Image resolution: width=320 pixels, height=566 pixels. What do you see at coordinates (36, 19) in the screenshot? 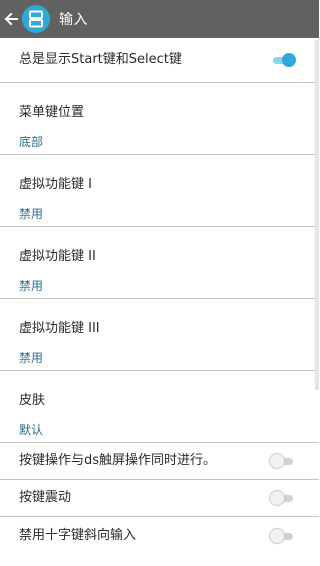
I see `ds-logo-icon` at bounding box center [36, 19].